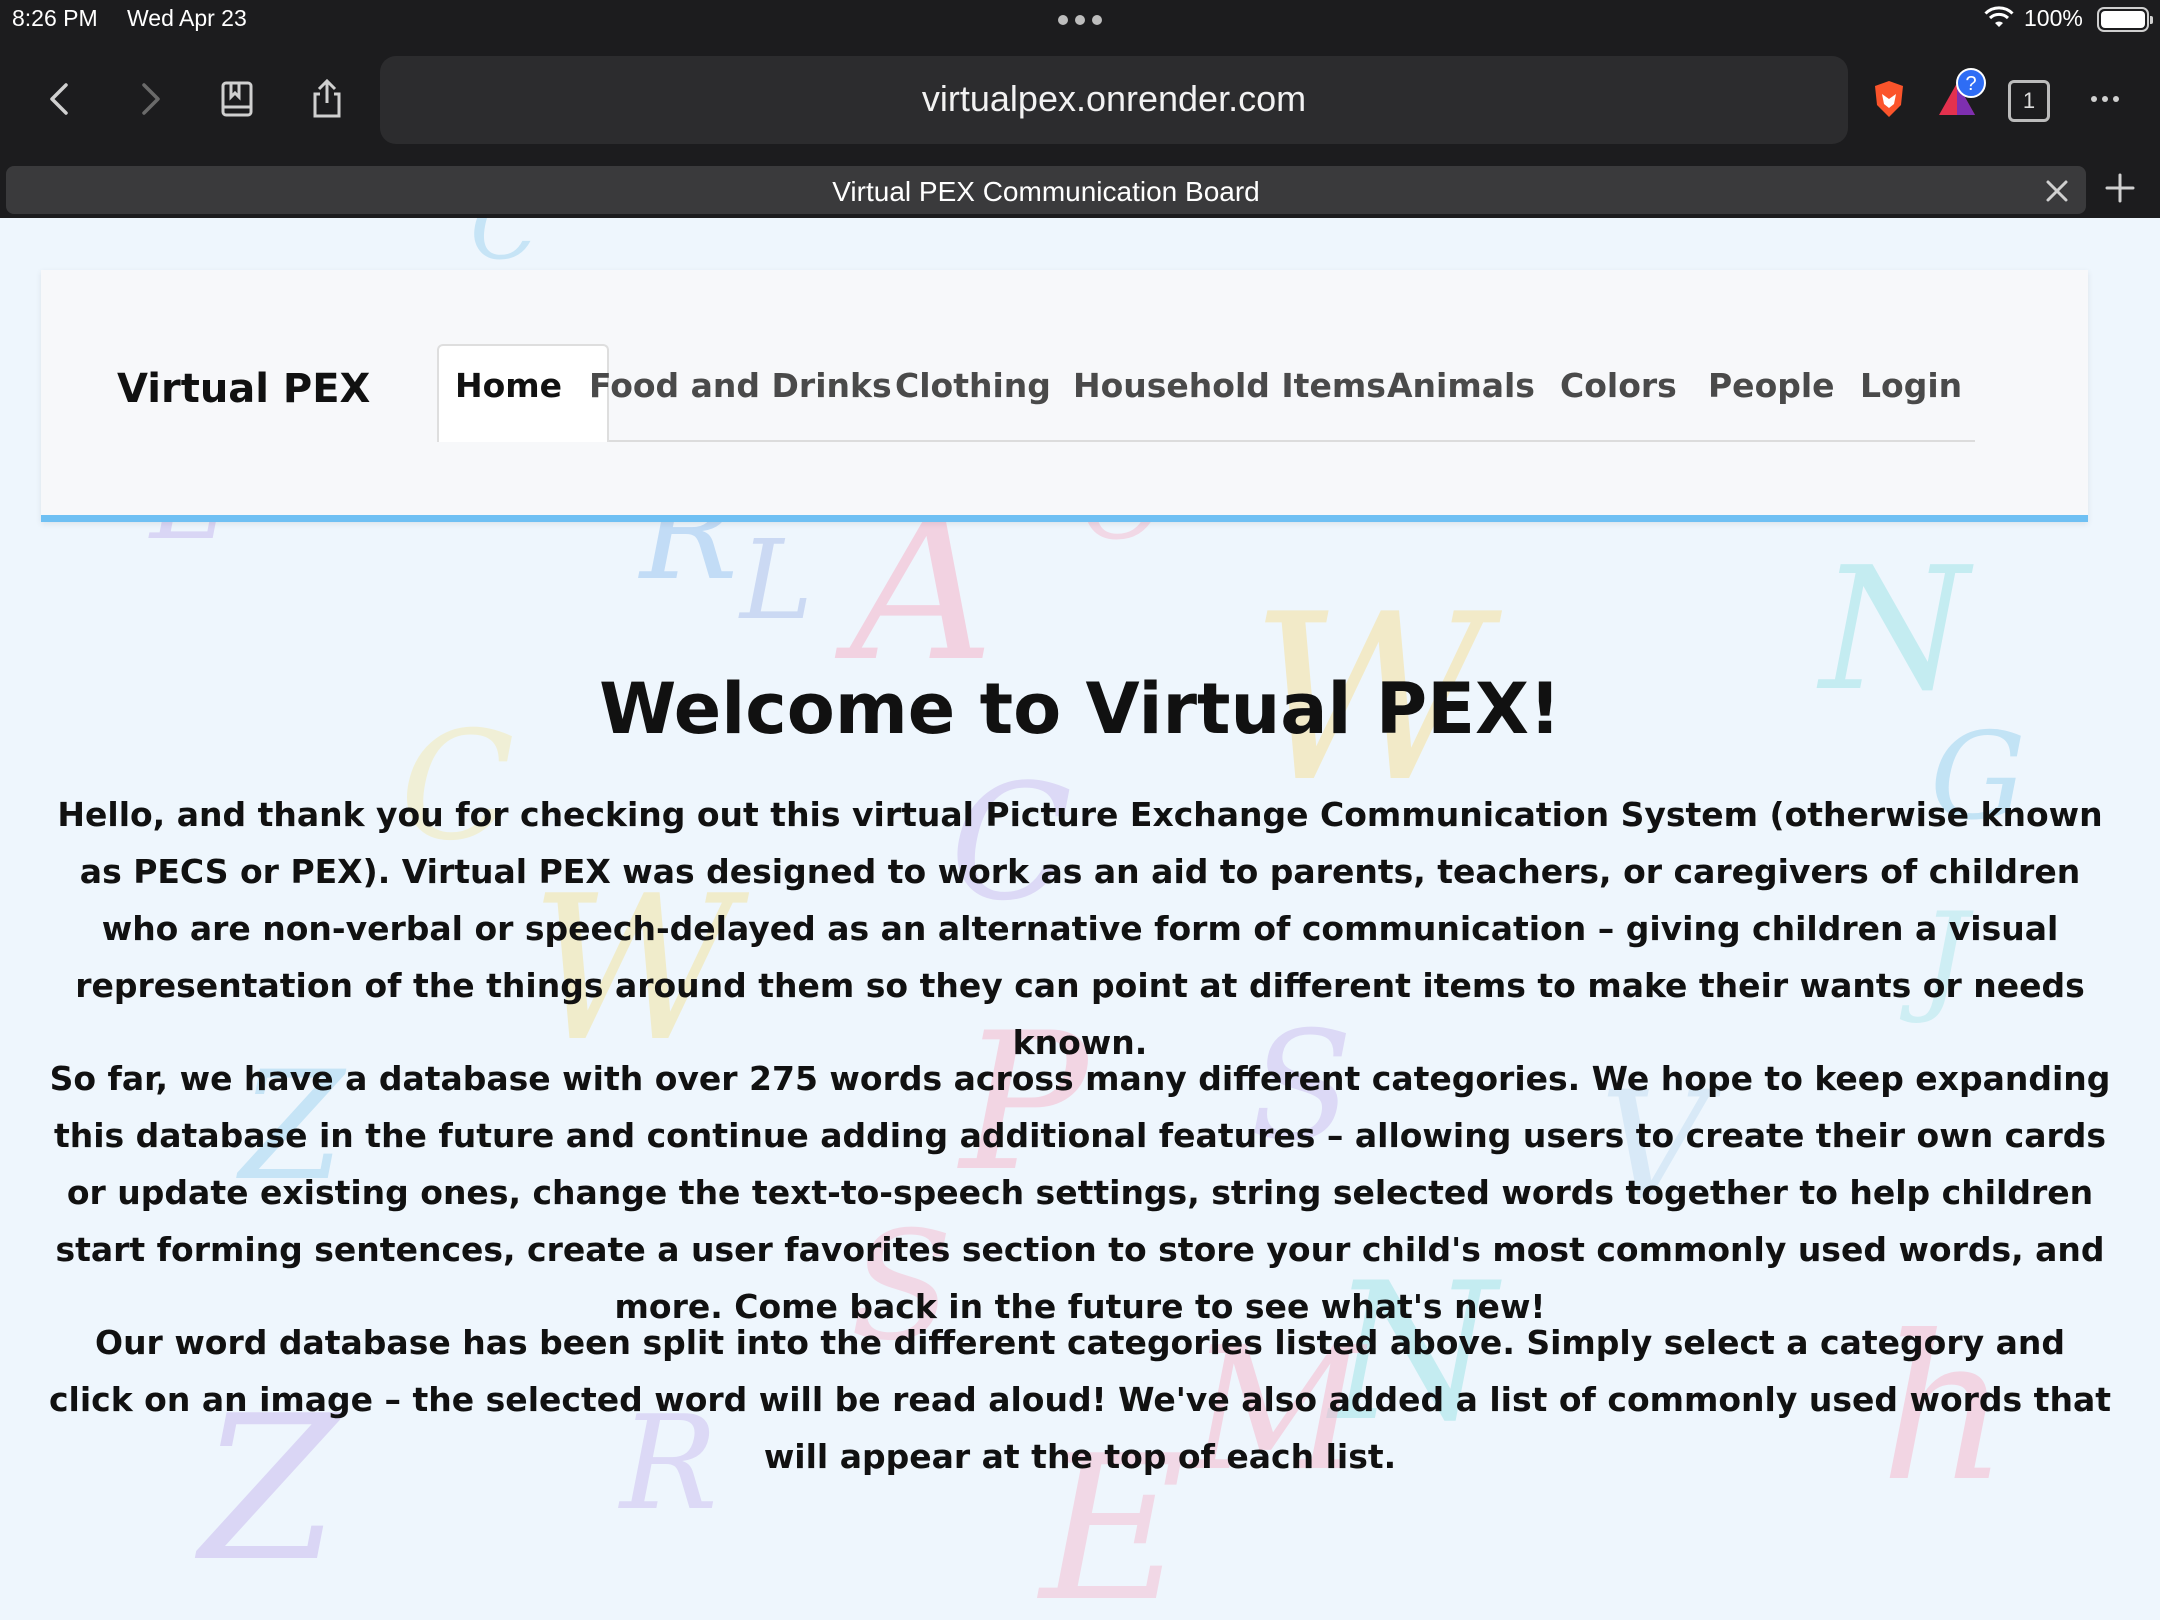  What do you see at coordinates (775, 580) in the screenshot?
I see `svg-text: L` at bounding box center [775, 580].